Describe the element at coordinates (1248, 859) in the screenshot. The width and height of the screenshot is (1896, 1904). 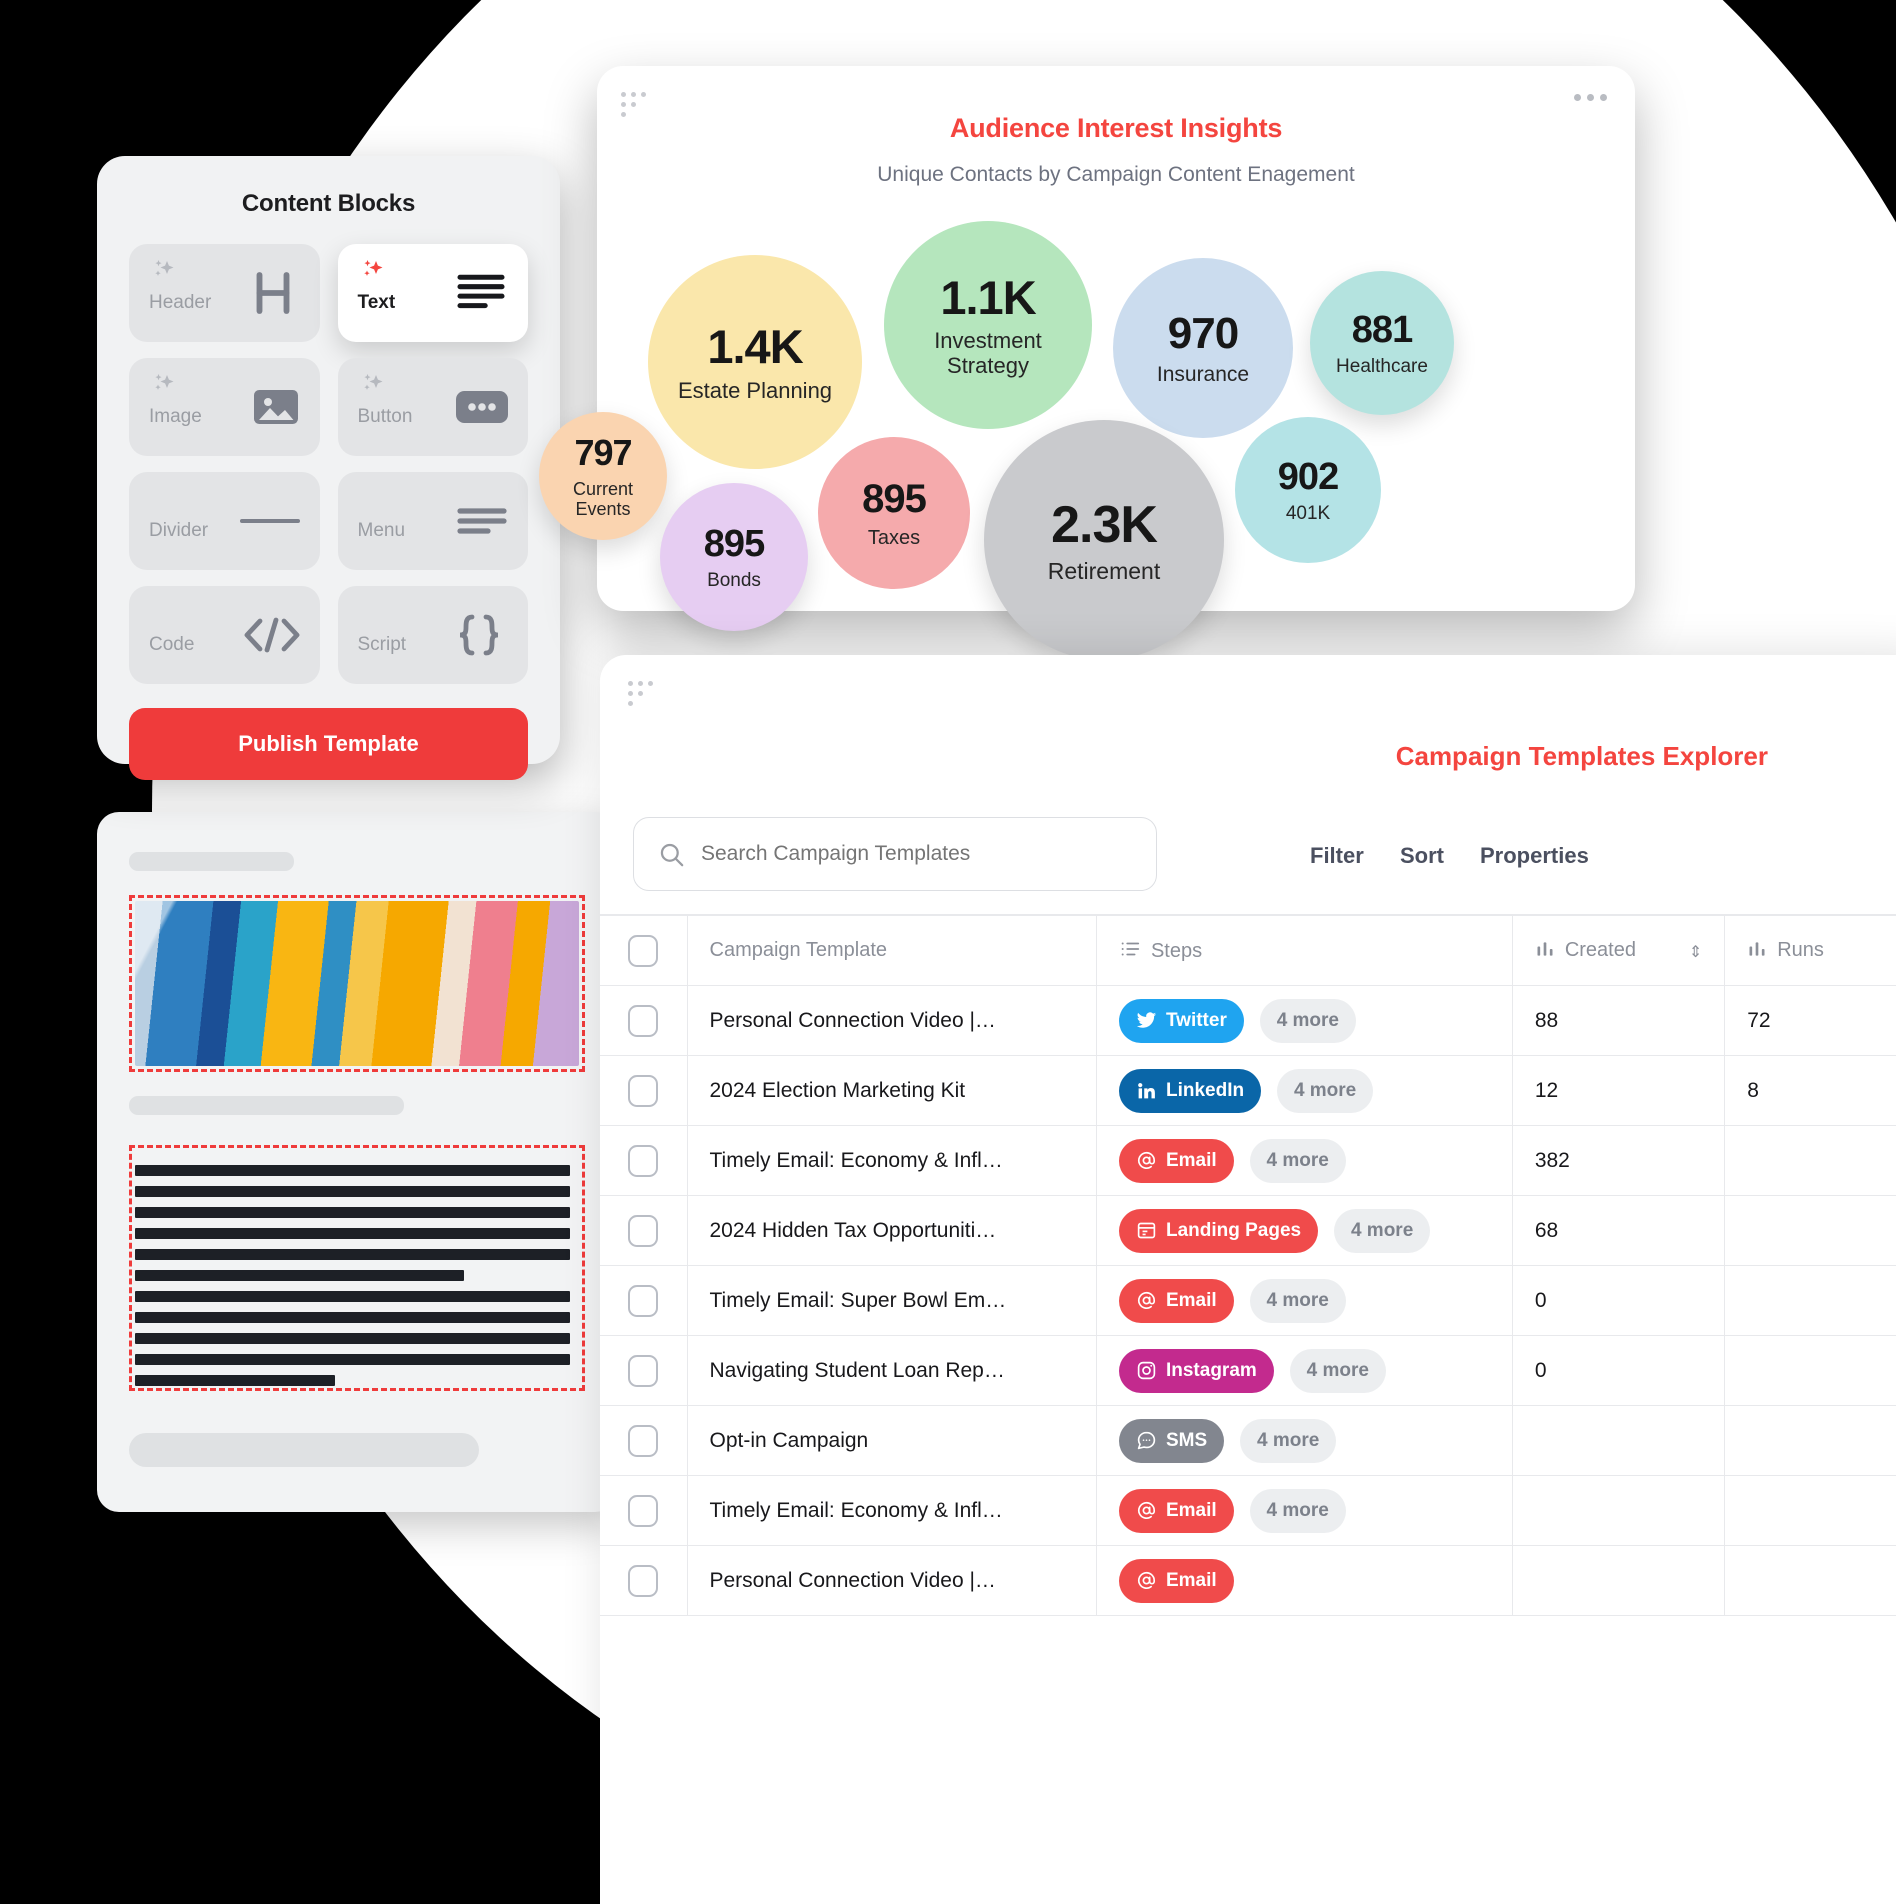
I see `explorer-toolbar: Filter Sort Properties` at that location.